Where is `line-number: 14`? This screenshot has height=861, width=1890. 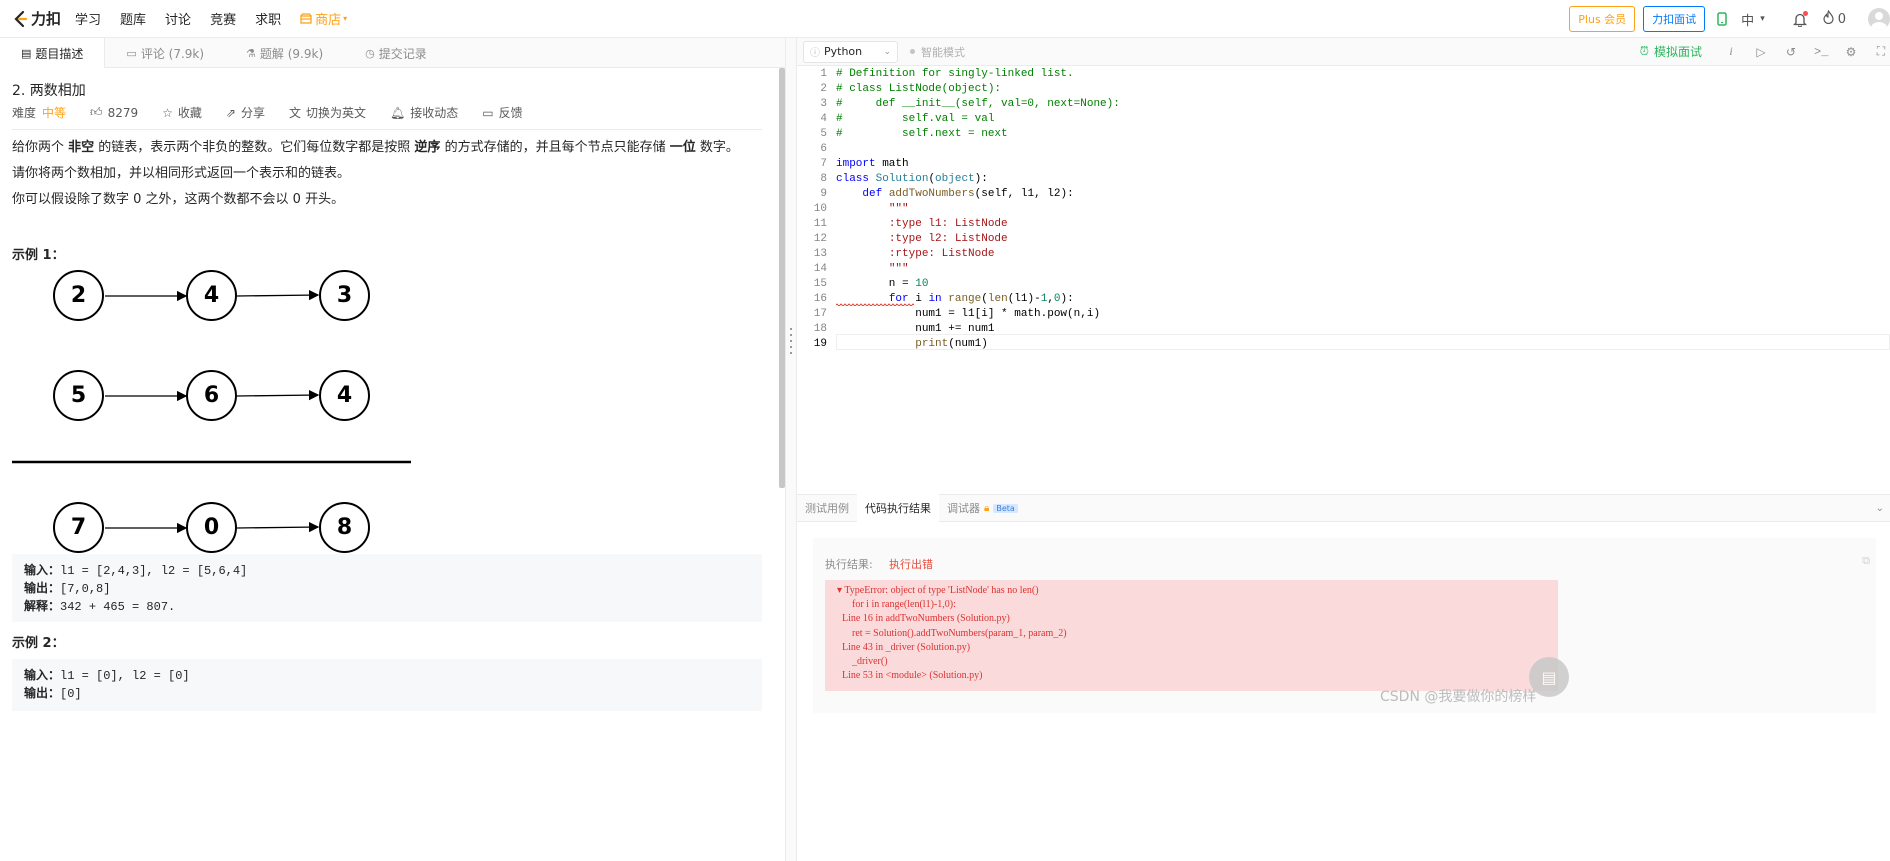
line-number: 14 is located at coordinates (820, 269).